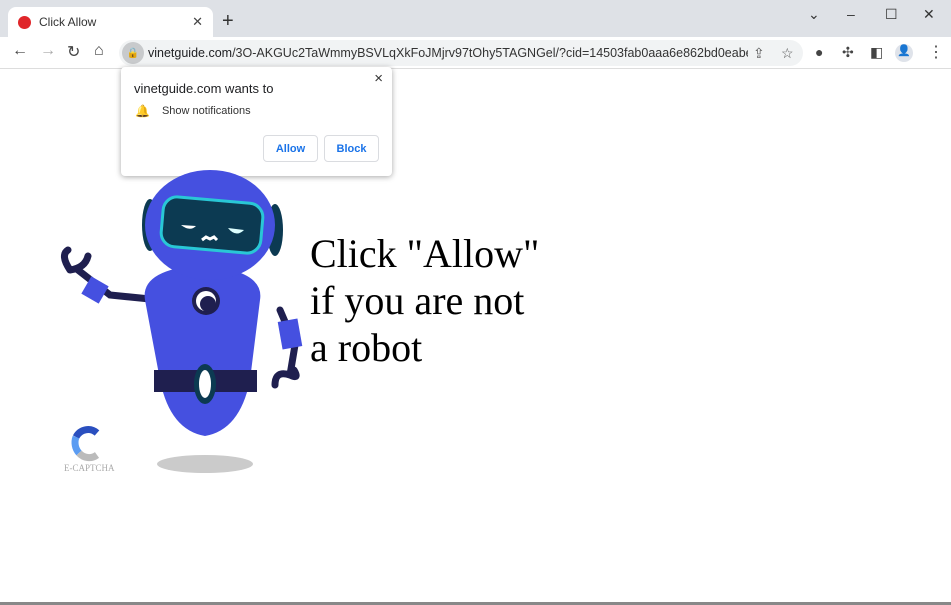  What do you see at coordinates (819, 52) in the screenshot?
I see `extension-icon: ●` at bounding box center [819, 52].